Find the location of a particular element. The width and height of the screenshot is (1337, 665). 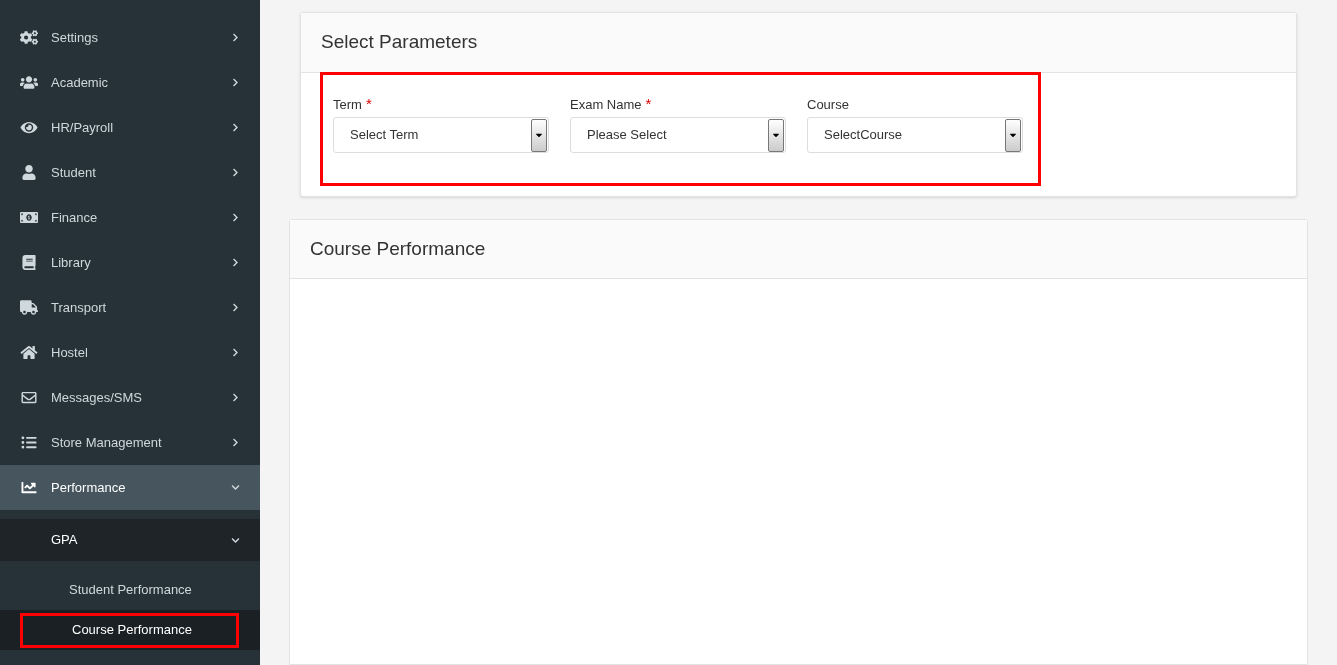

submenu-item: GPA is located at coordinates (130, 540).